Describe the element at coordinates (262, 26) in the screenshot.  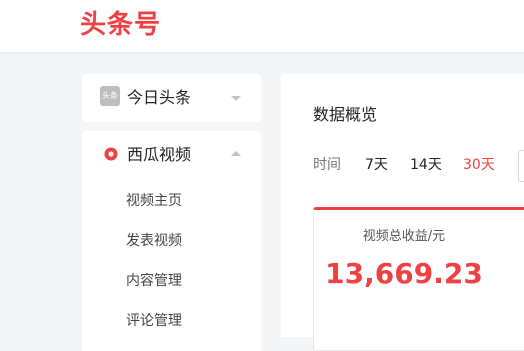
I see `top-header: 头条号` at that location.